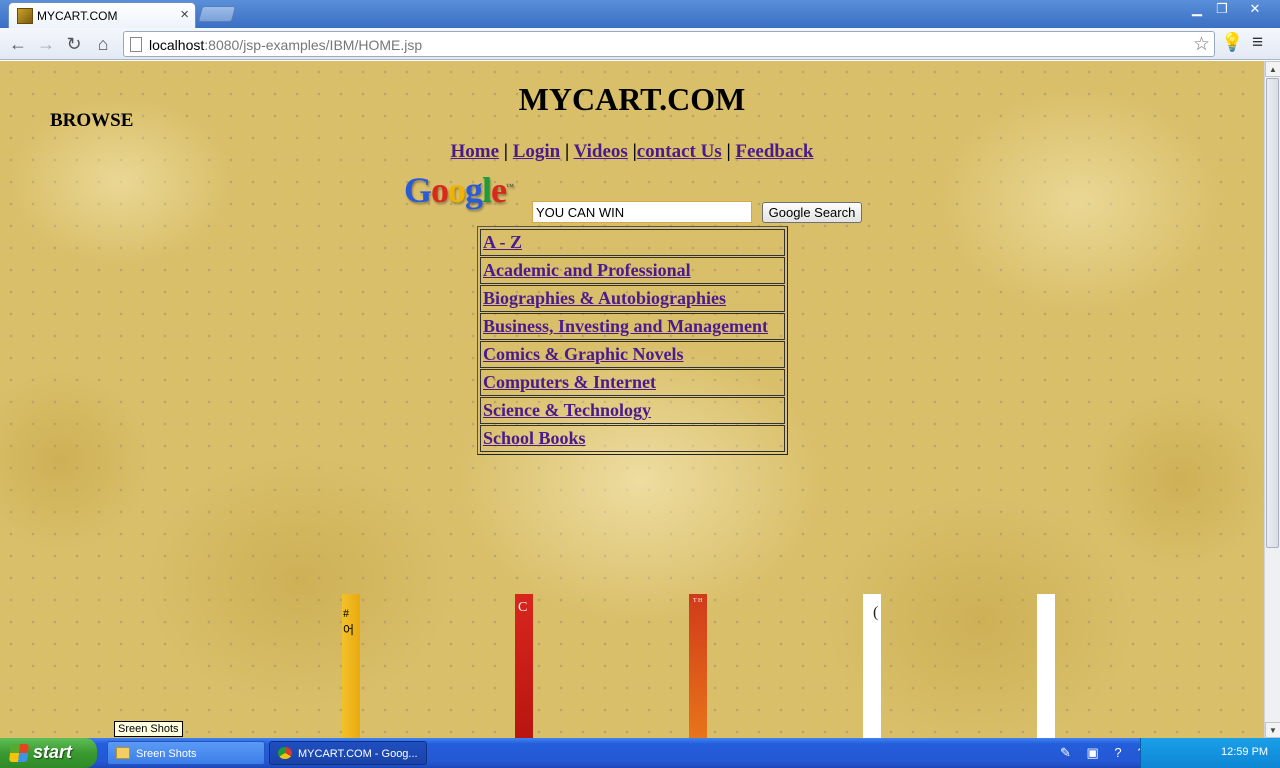  I want to click on category-link-school-books: School Books, so click(534, 438).